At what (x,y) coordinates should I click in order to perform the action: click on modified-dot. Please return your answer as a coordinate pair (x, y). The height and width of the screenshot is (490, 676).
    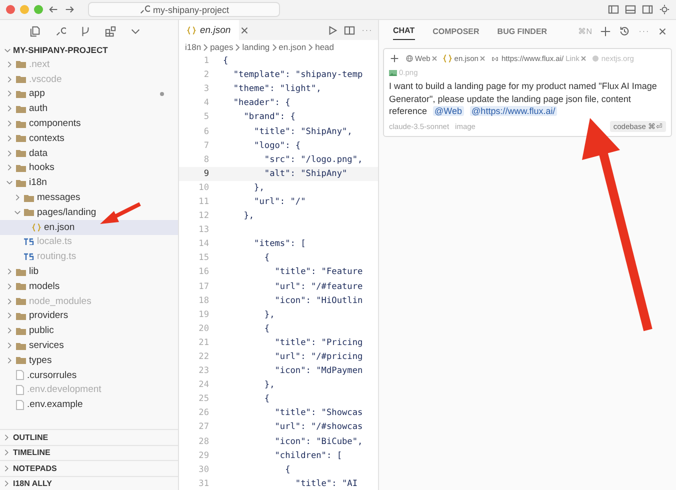
    Looking at the image, I should click on (162, 94).